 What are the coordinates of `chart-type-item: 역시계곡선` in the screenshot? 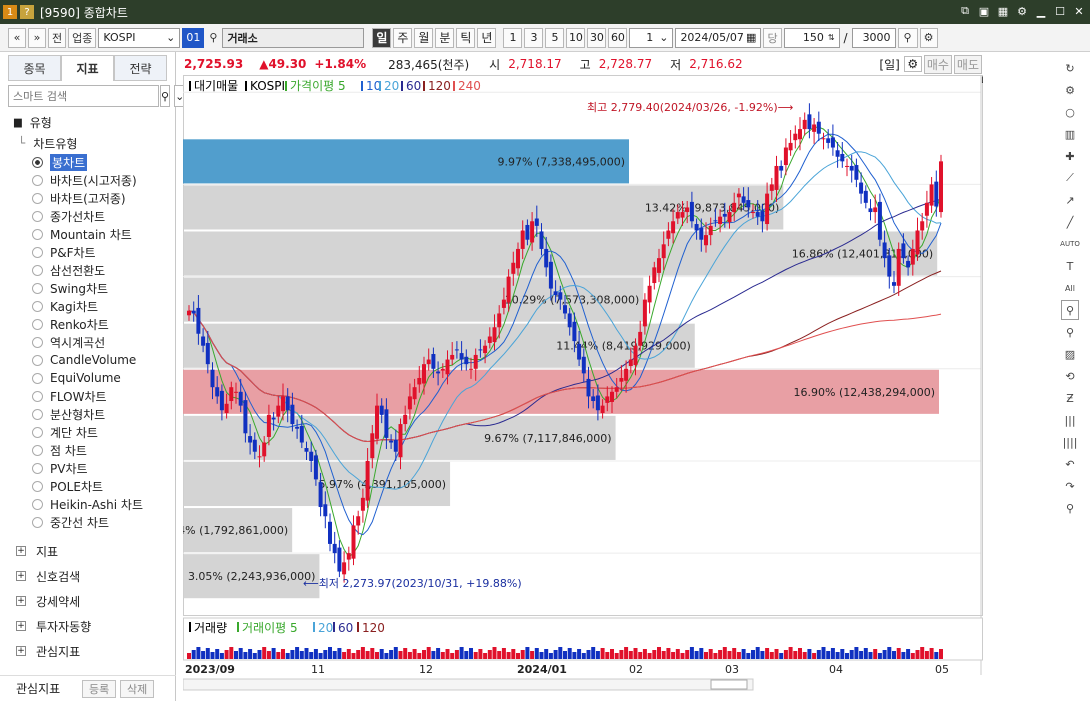 It's located at (103, 342).